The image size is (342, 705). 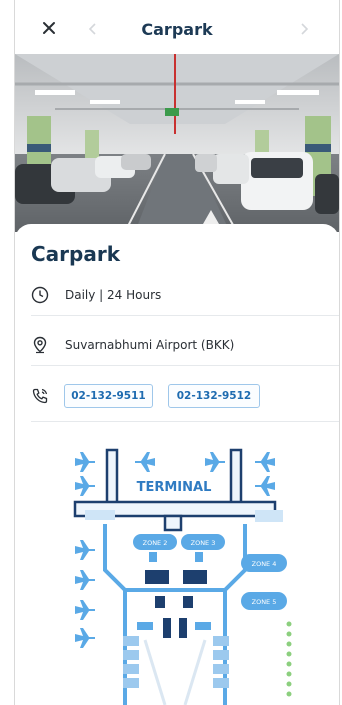 I want to click on card-title: Carpark, so click(x=76, y=254).